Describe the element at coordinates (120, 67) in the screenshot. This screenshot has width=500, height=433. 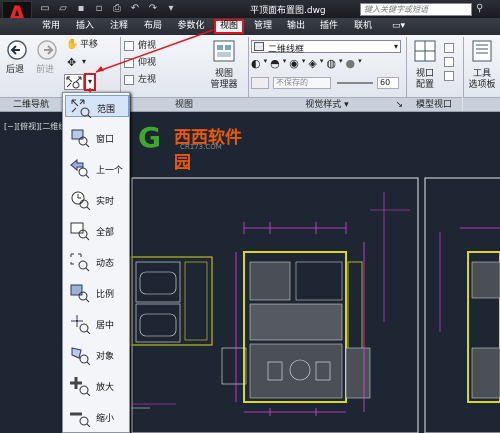
I see `panel-divider` at that location.